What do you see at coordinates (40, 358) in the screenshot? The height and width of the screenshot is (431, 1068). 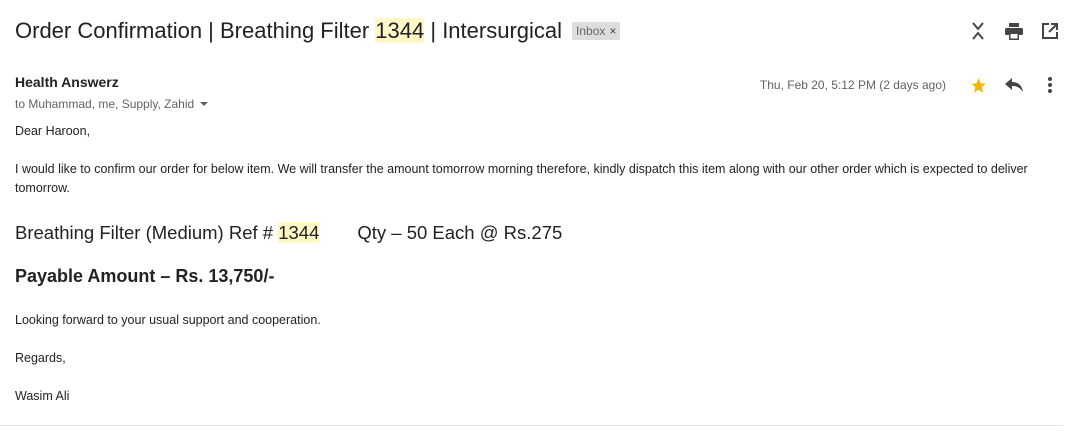 I see `regards: Regards,` at bounding box center [40, 358].